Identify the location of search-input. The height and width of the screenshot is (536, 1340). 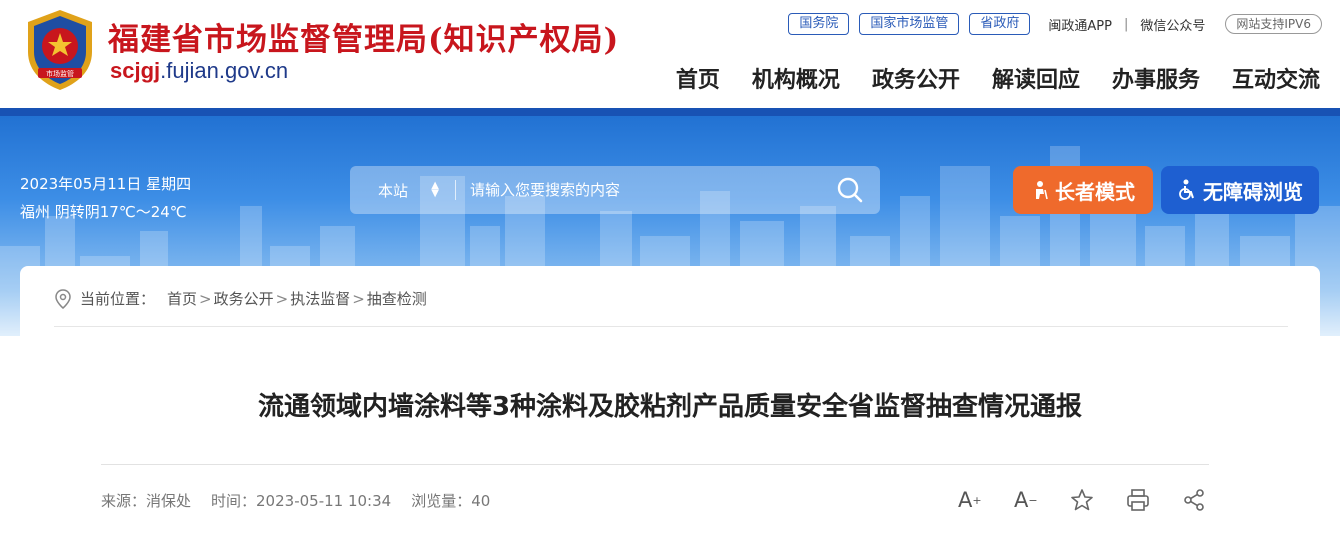
(638, 190).